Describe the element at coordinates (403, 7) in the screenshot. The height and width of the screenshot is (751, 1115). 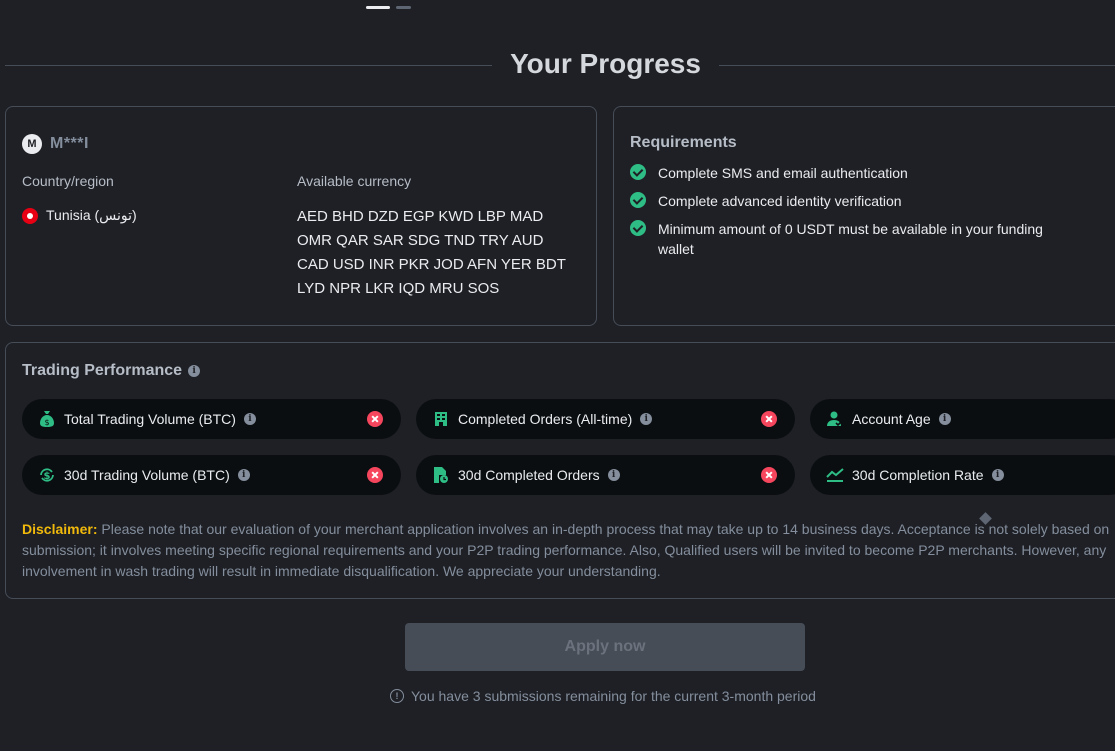
I see `carousel-dot` at that location.